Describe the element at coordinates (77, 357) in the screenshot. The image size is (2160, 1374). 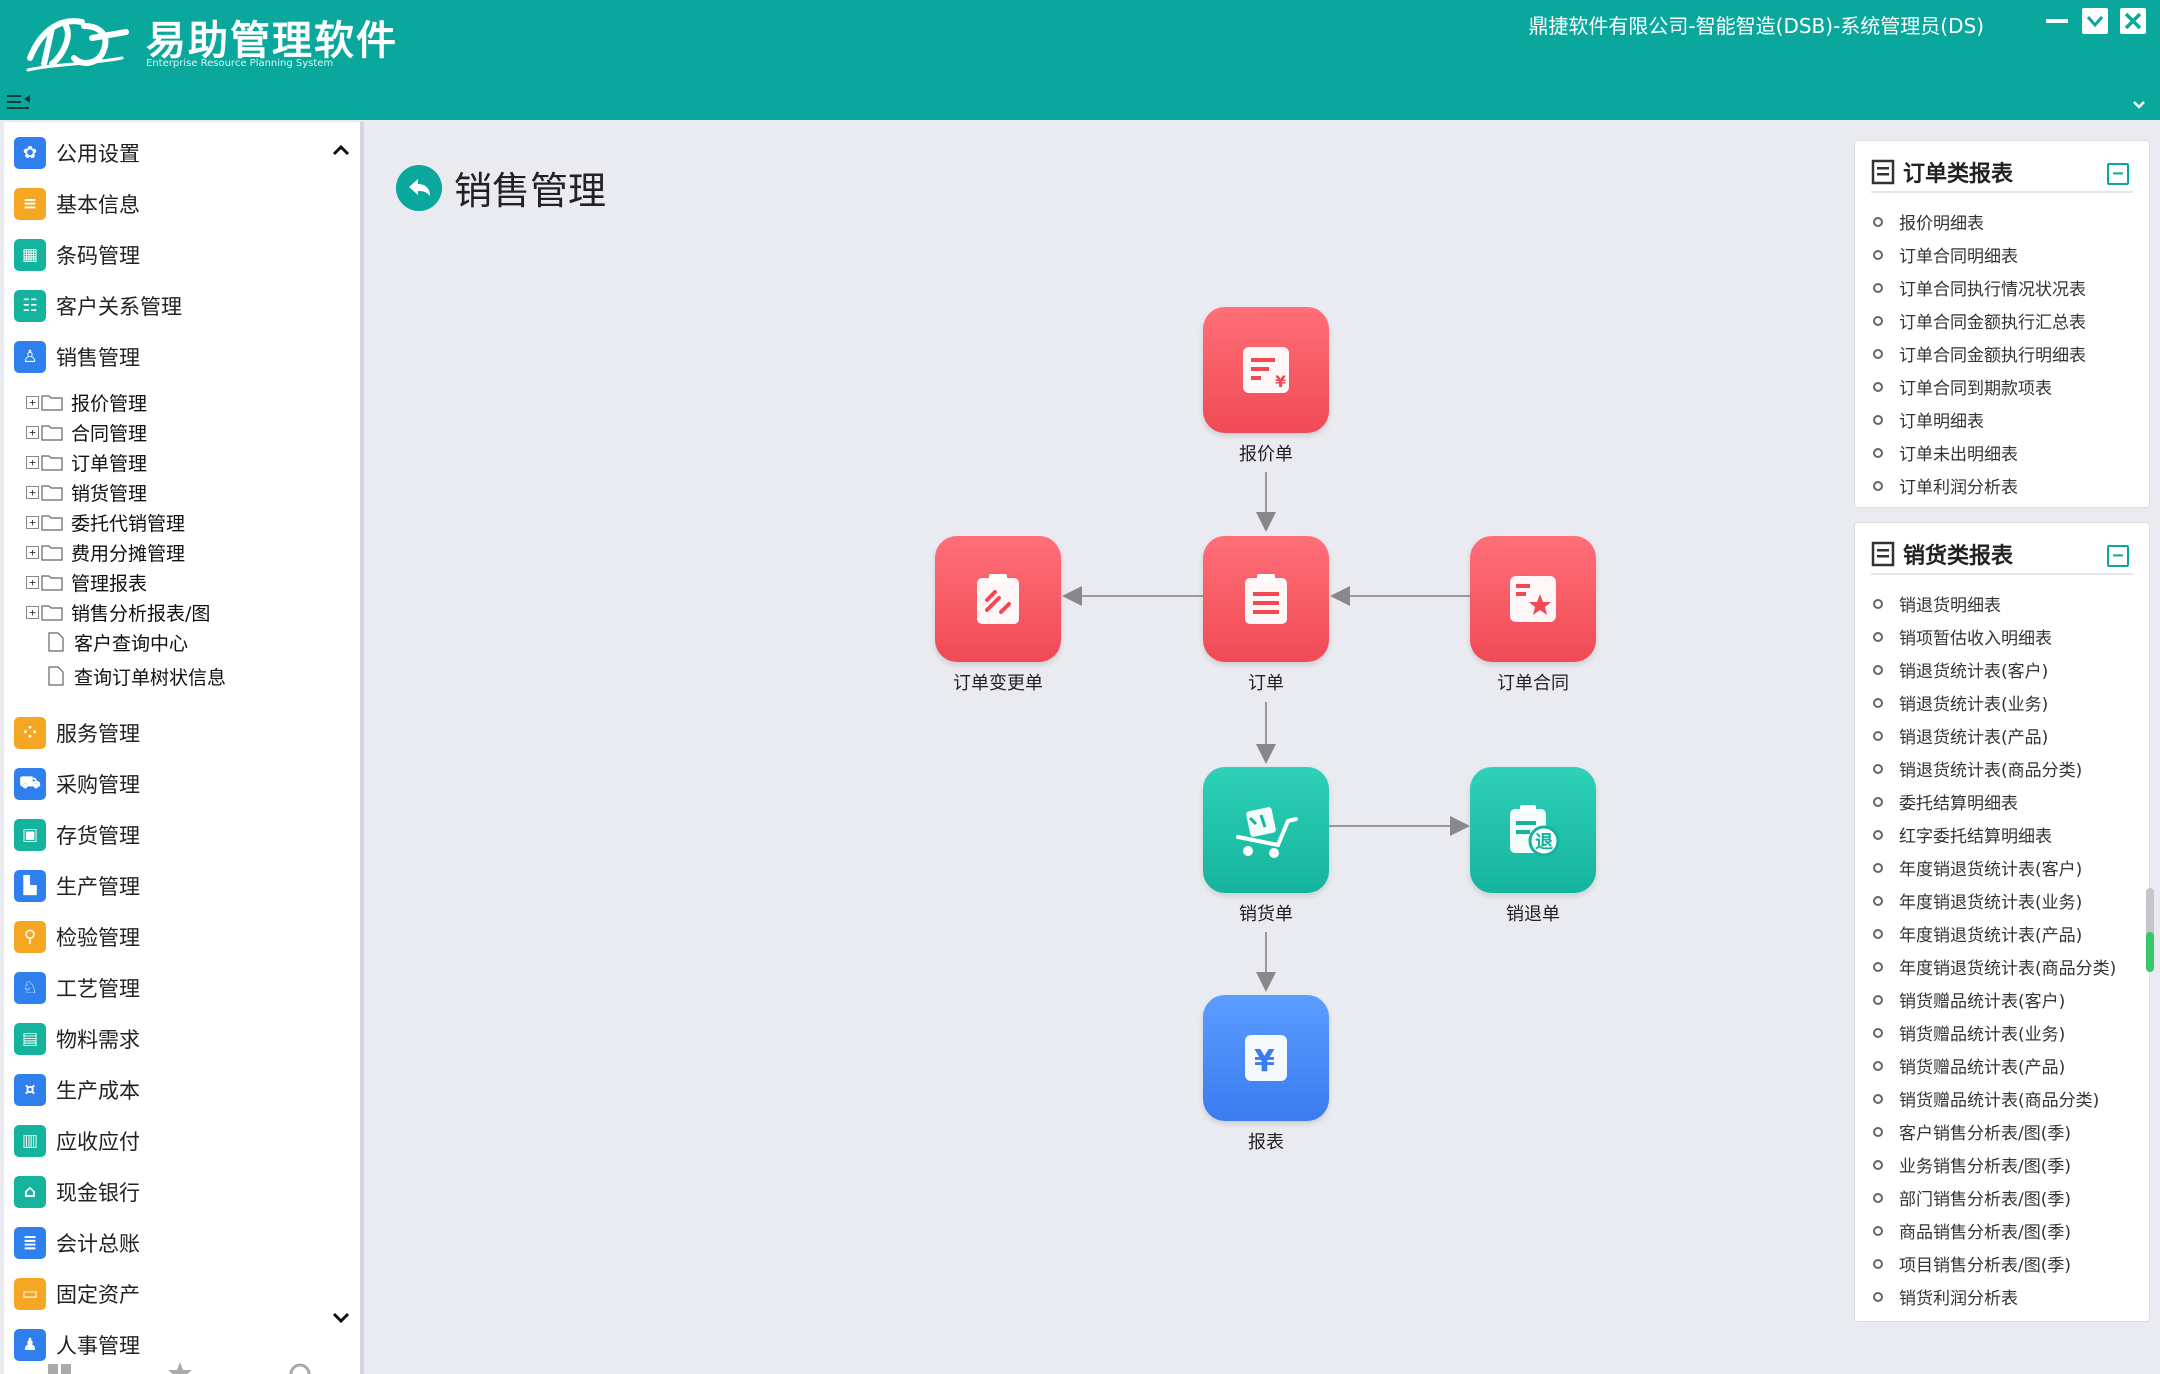
I see `sidebar-item-sales: ♙ 销售管理` at that location.